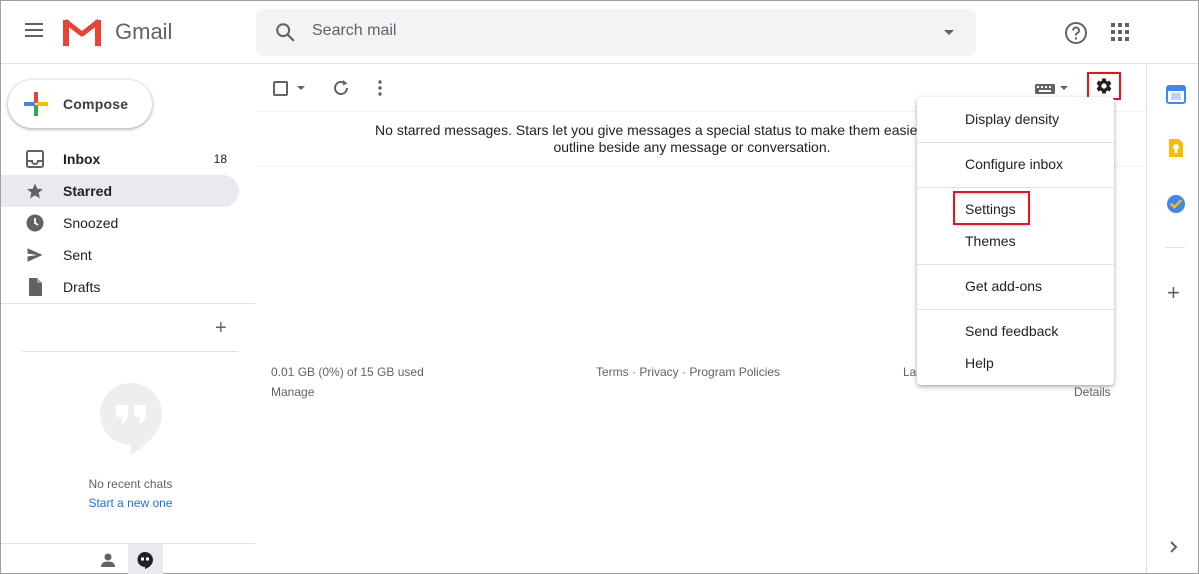 The width and height of the screenshot is (1199, 574). I want to click on search-input, so click(612, 31).